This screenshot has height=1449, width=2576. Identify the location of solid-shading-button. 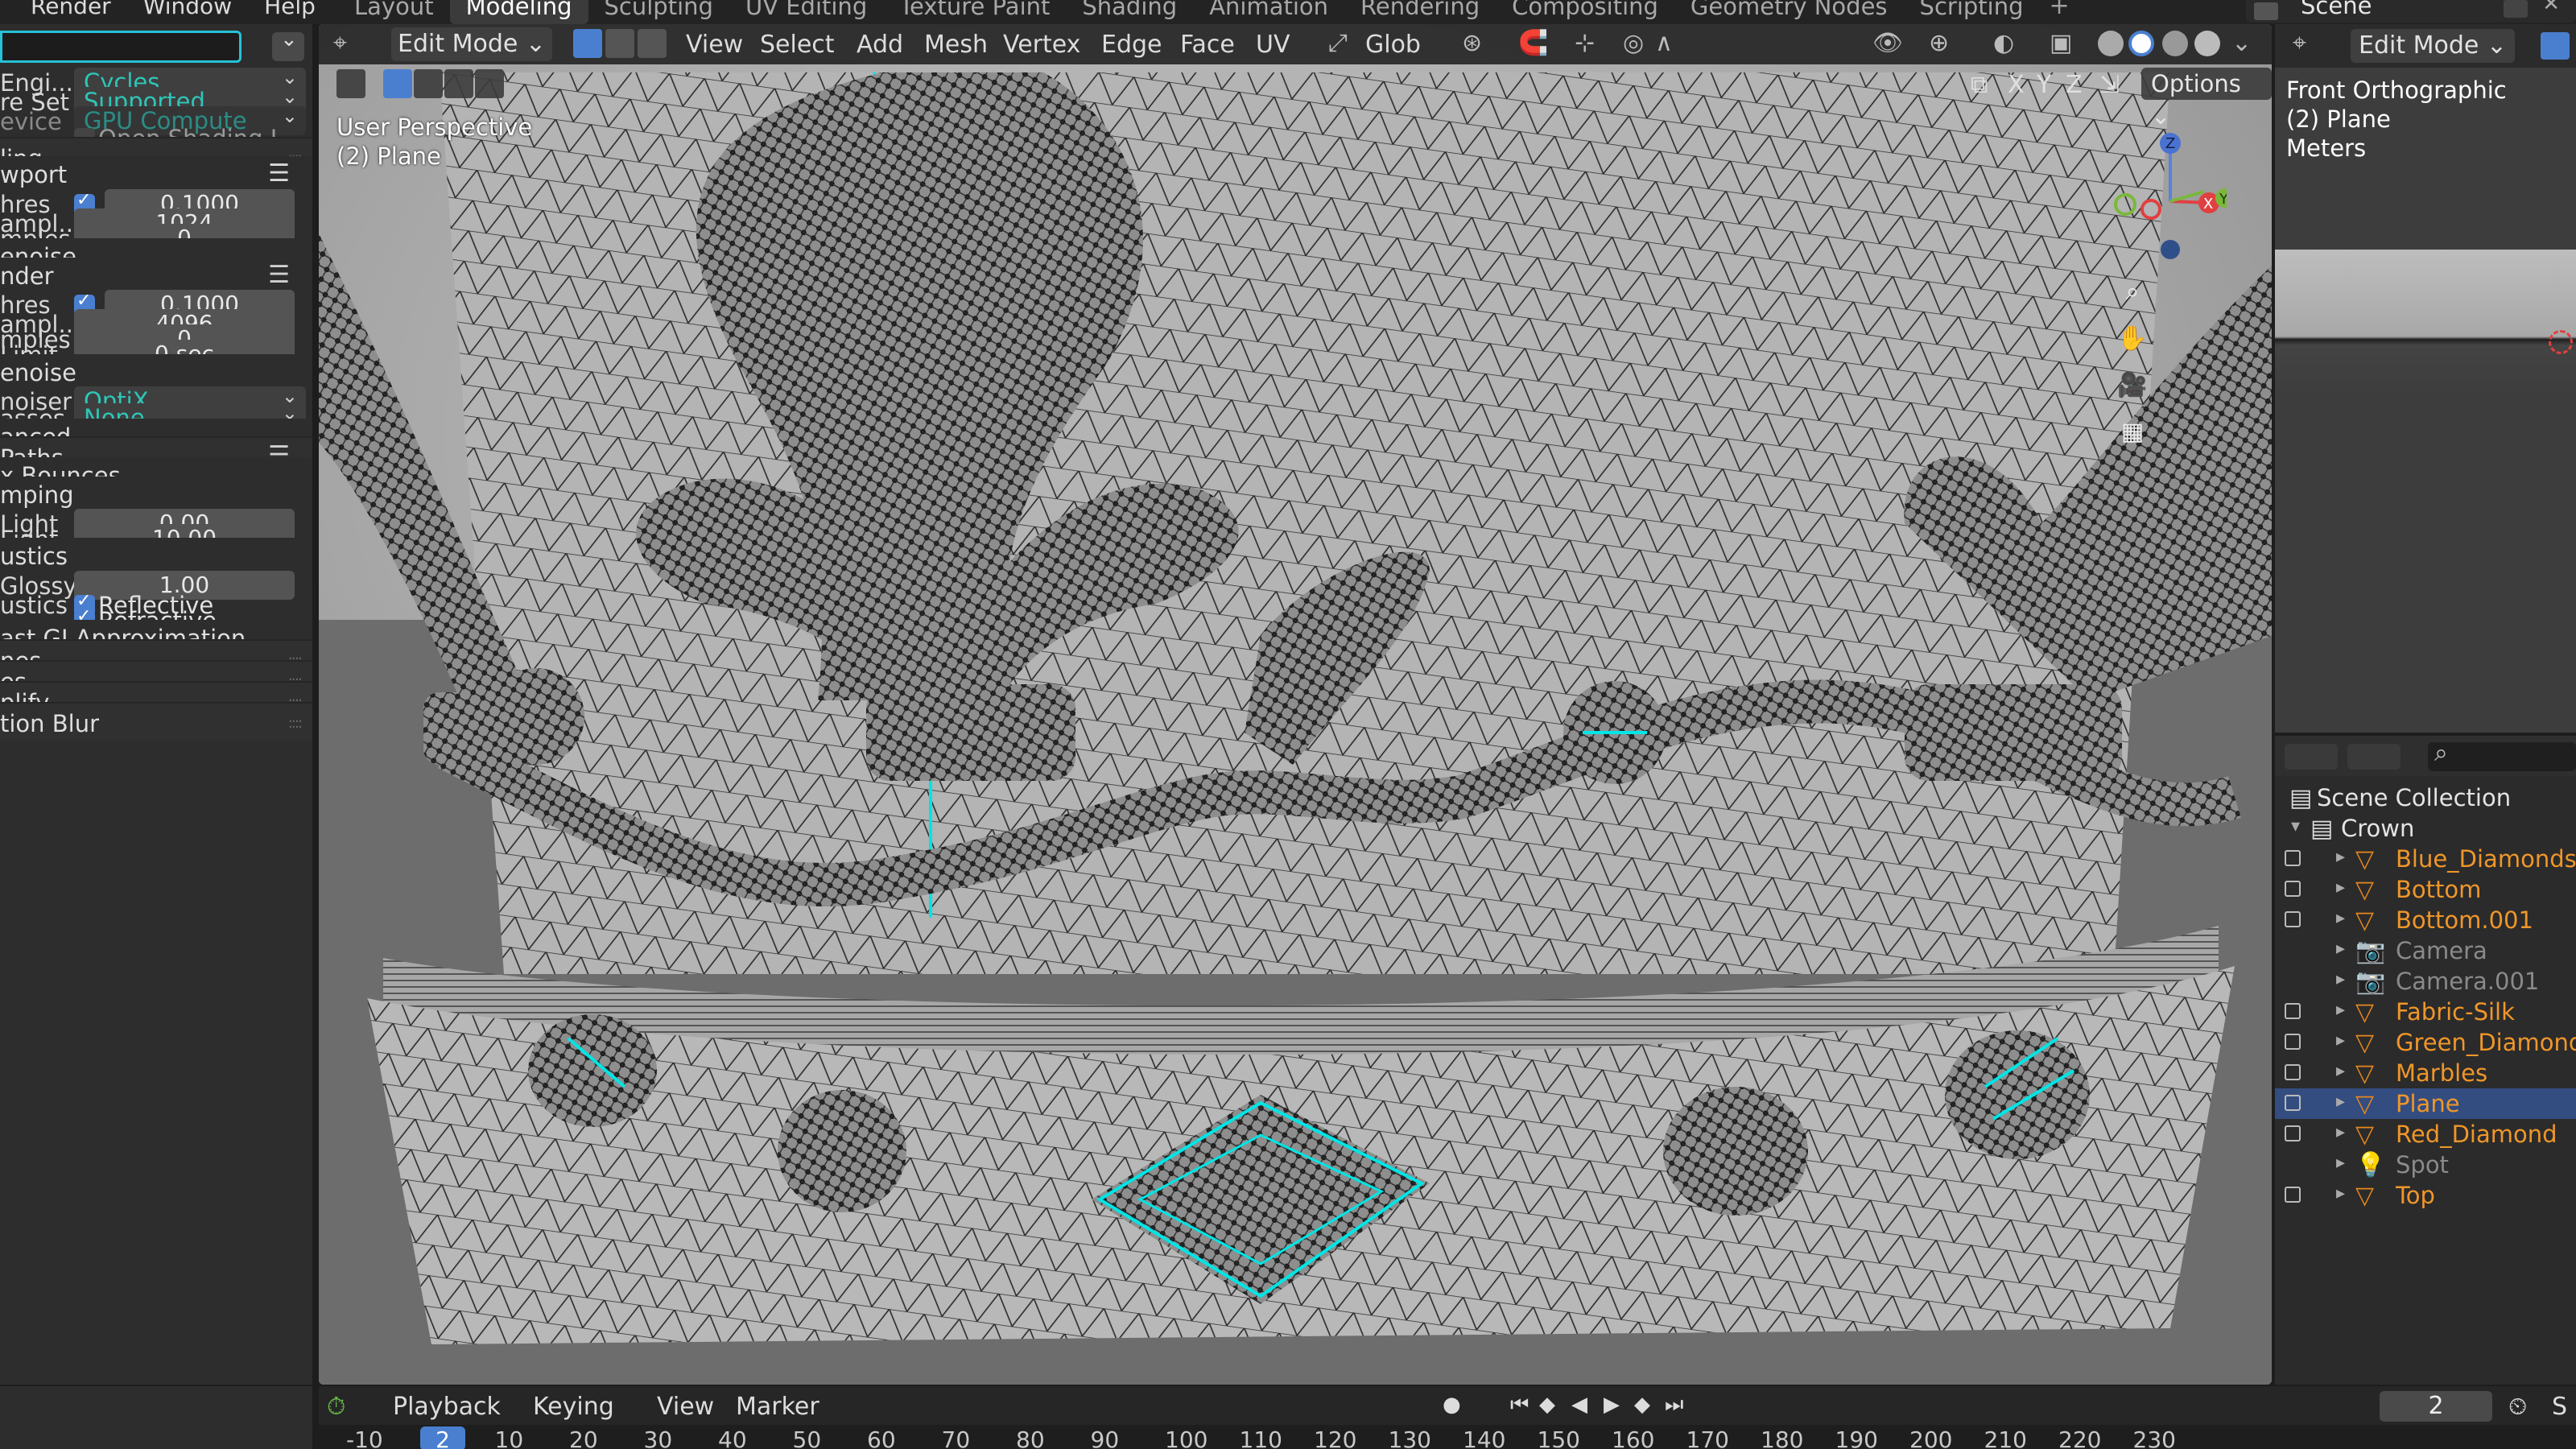
(2141, 43).